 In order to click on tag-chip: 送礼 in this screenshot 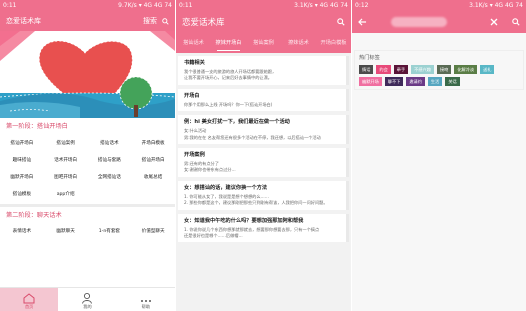, I will do `click(487, 69)`.